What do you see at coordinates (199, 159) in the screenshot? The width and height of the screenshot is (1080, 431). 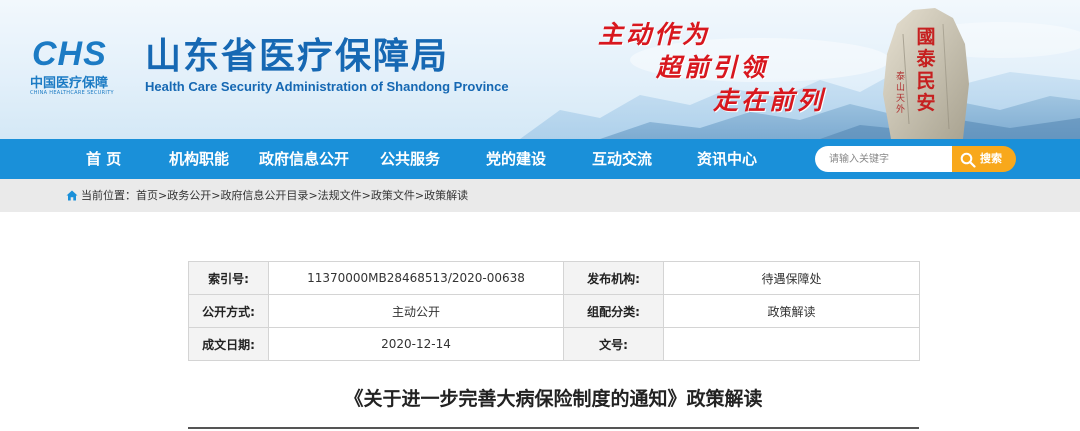 I see `nav-organization: 机构职能` at bounding box center [199, 159].